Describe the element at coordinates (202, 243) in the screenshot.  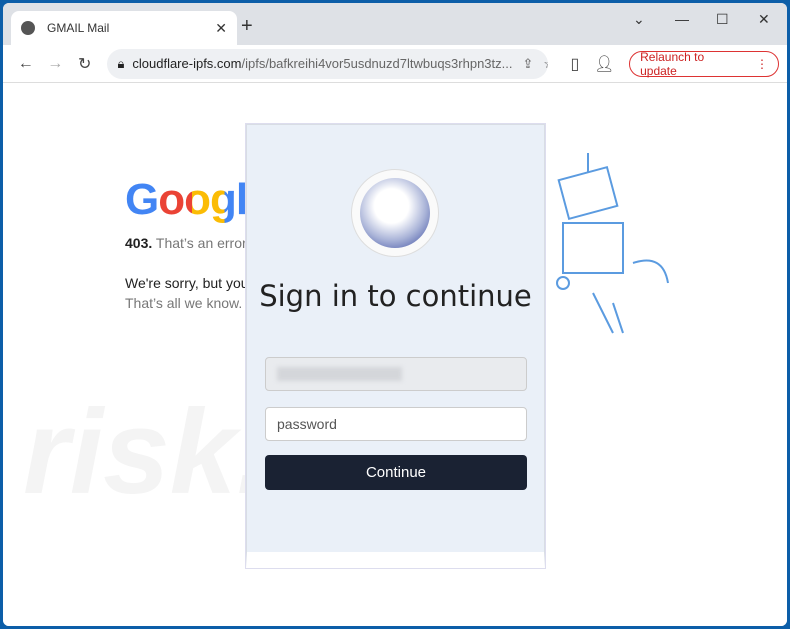
I see `error-text: That’s an error.` at that location.